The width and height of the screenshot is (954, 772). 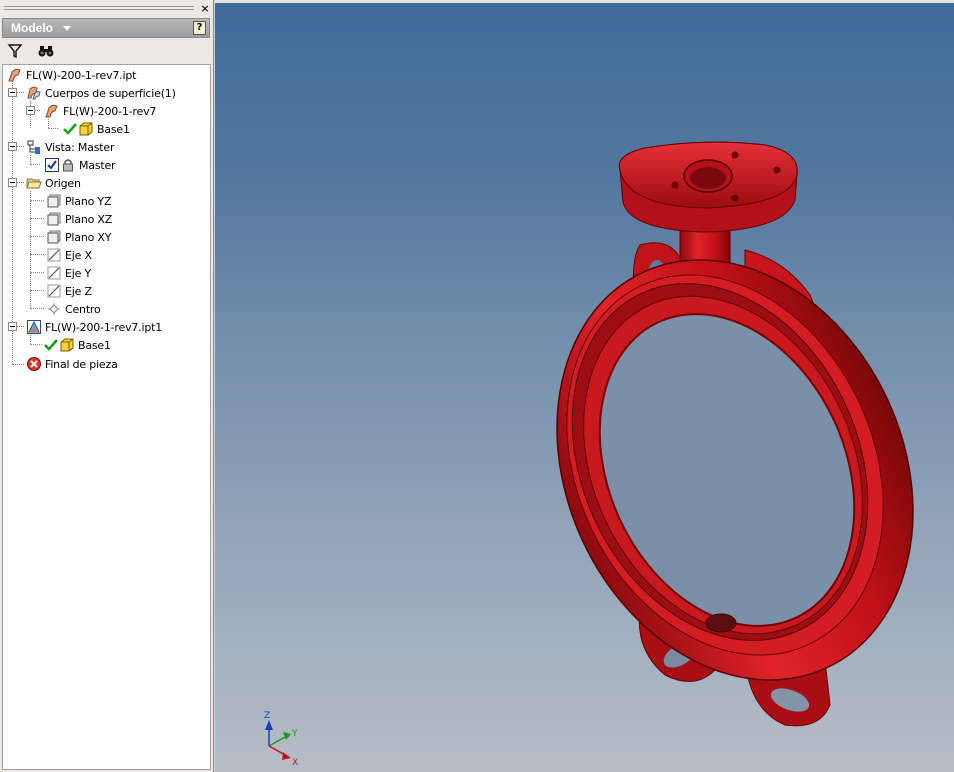 I want to click on tree-item-body: FL(W)-200-1-rev7, so click(x=100, y=111).